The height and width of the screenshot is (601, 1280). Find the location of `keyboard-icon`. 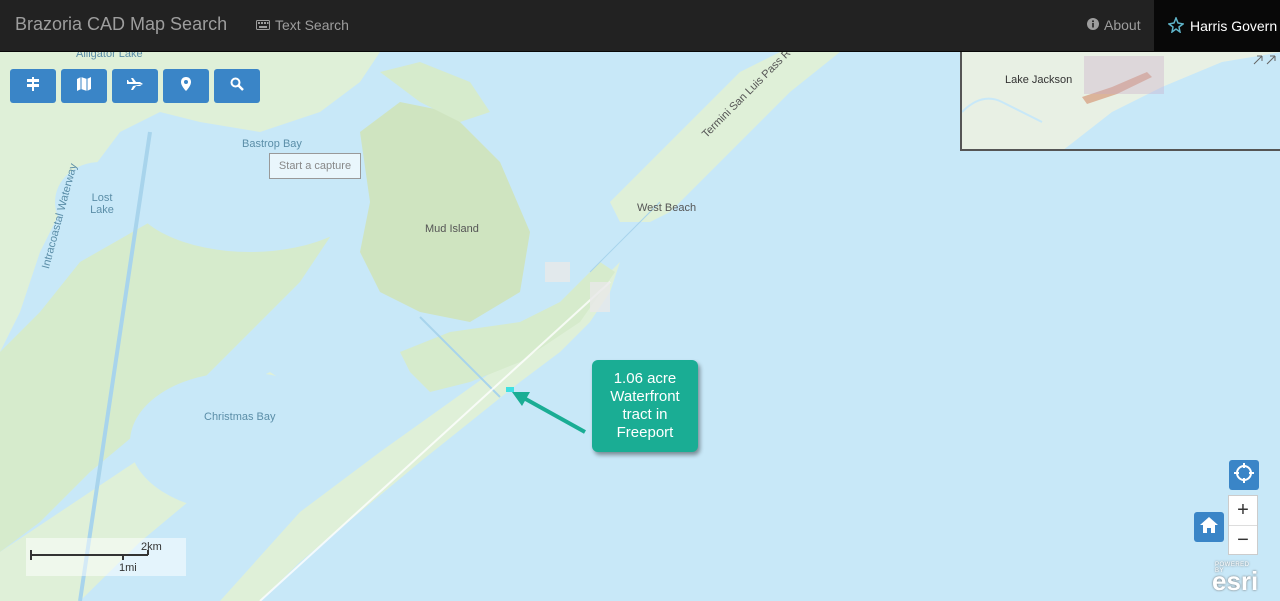

keyboard-icon is located at coordinates (263, 25).